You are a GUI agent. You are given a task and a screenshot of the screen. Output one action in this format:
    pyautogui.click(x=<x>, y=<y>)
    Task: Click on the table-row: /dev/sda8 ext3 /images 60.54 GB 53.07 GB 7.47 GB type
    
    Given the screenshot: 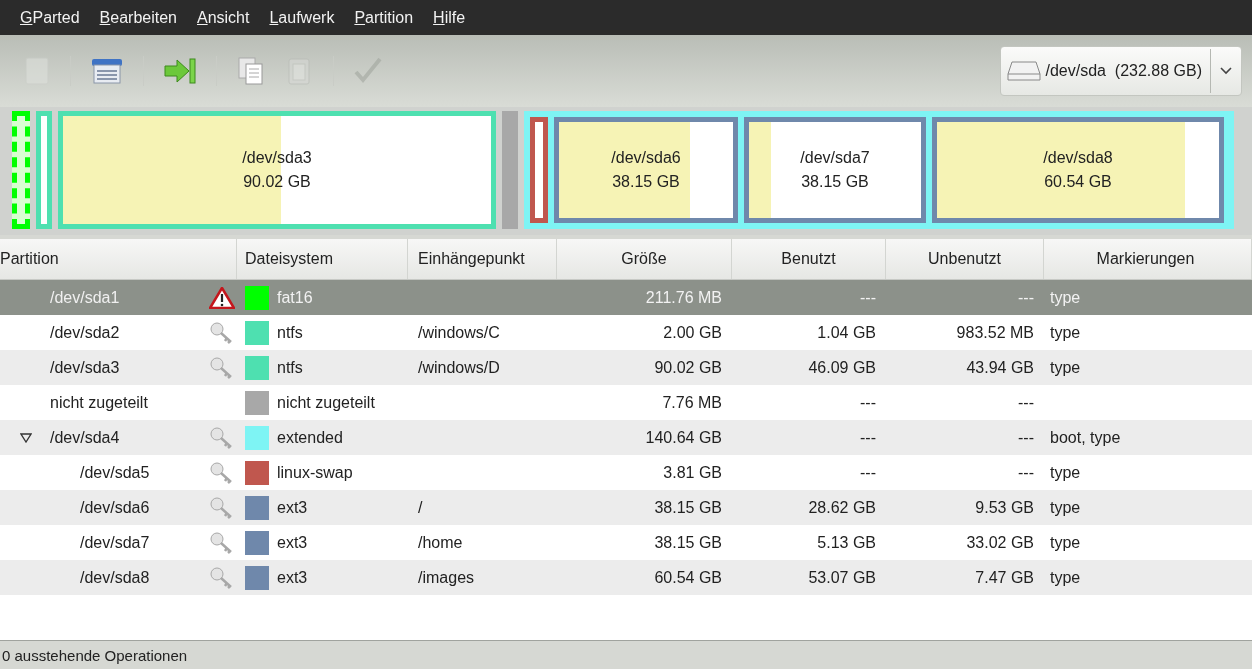 What is the action you would take?
    pyautogui.click(x=626, y=577)
    